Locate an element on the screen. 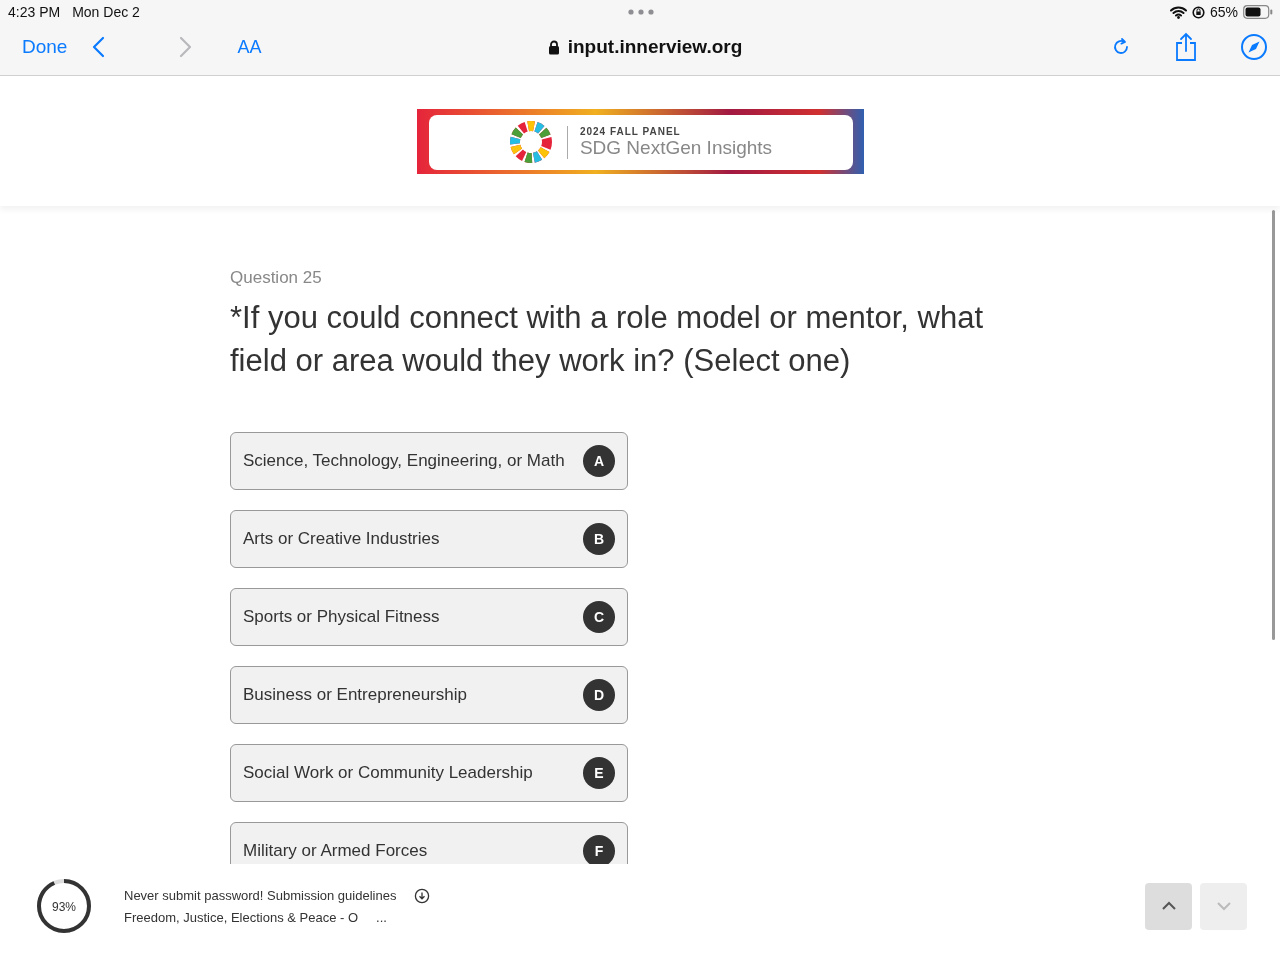  topic-text: Freedom, Justice, Elections & Peace - O is located at coordinates (241, 917).